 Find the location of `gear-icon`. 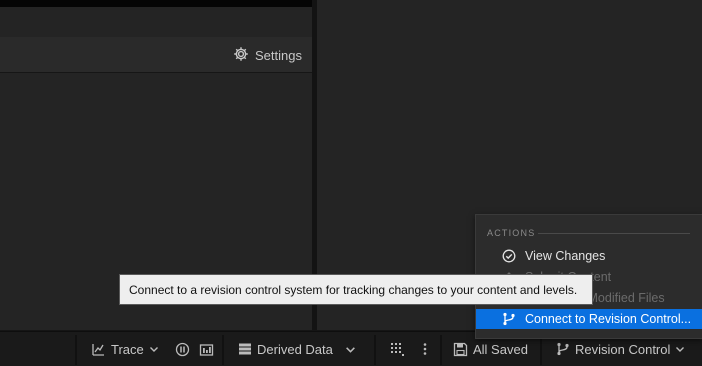

gear-icon is located at coordinates (241, 55).